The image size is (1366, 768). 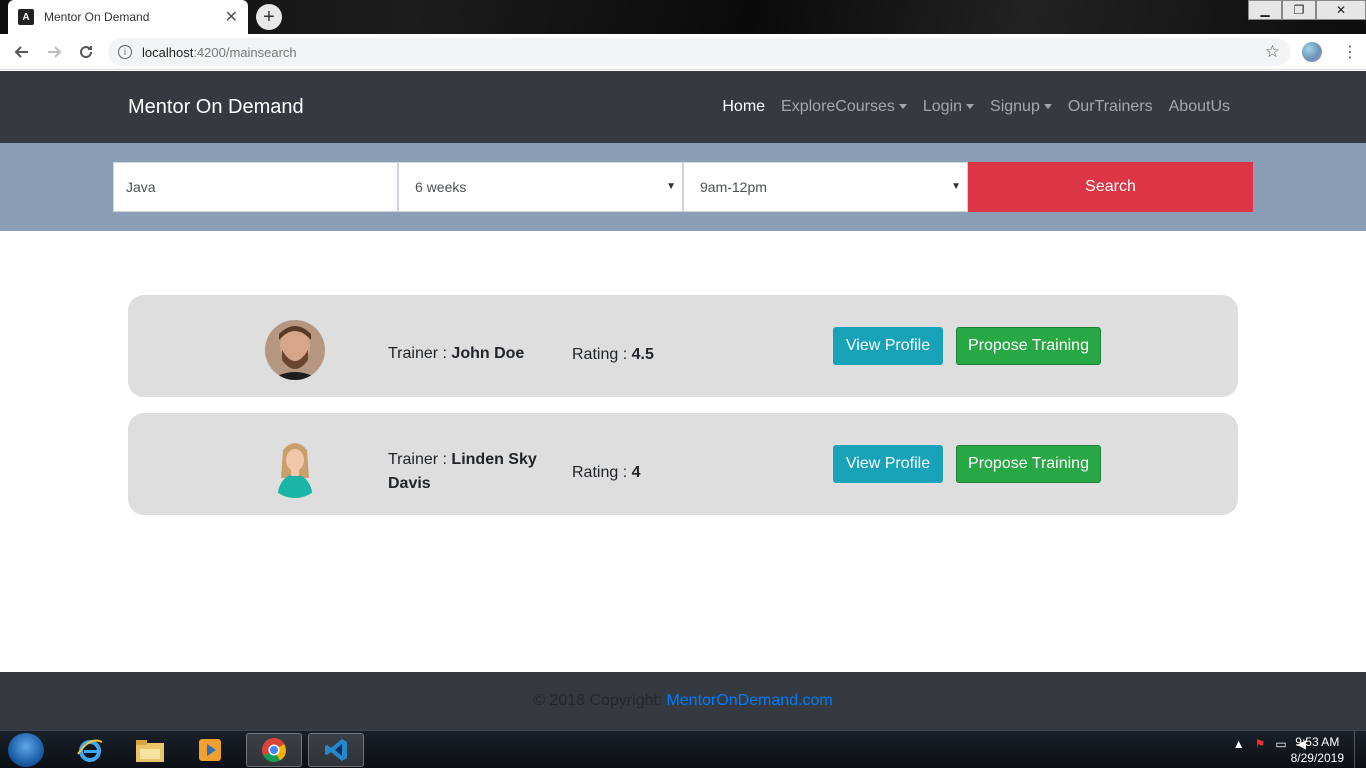 What do you see at coordinates (1265, 10) in the screenshot?
I see `minimize-button: ▁` at bounding box center [1265, 10].